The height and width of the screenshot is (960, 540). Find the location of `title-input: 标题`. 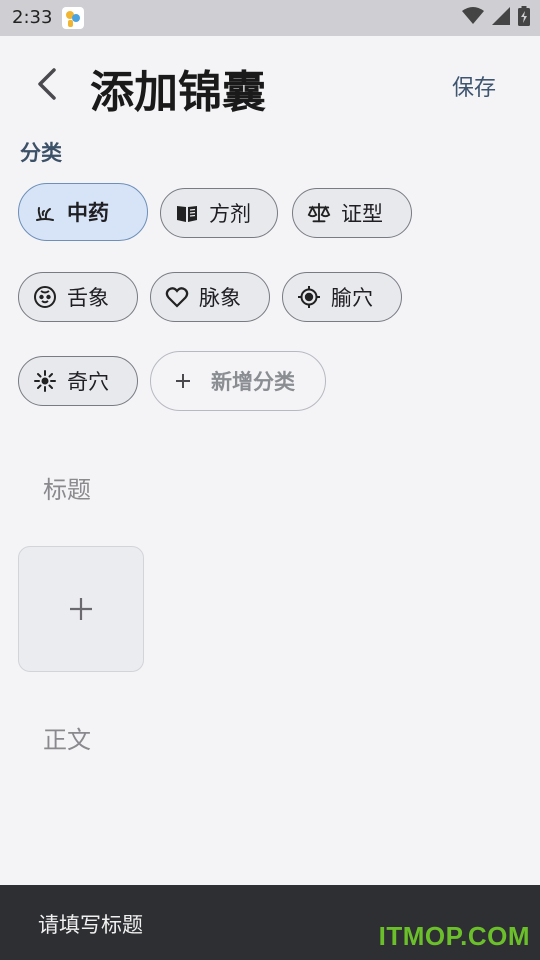

title-input: 标题 is located at coordinates (67, 487).